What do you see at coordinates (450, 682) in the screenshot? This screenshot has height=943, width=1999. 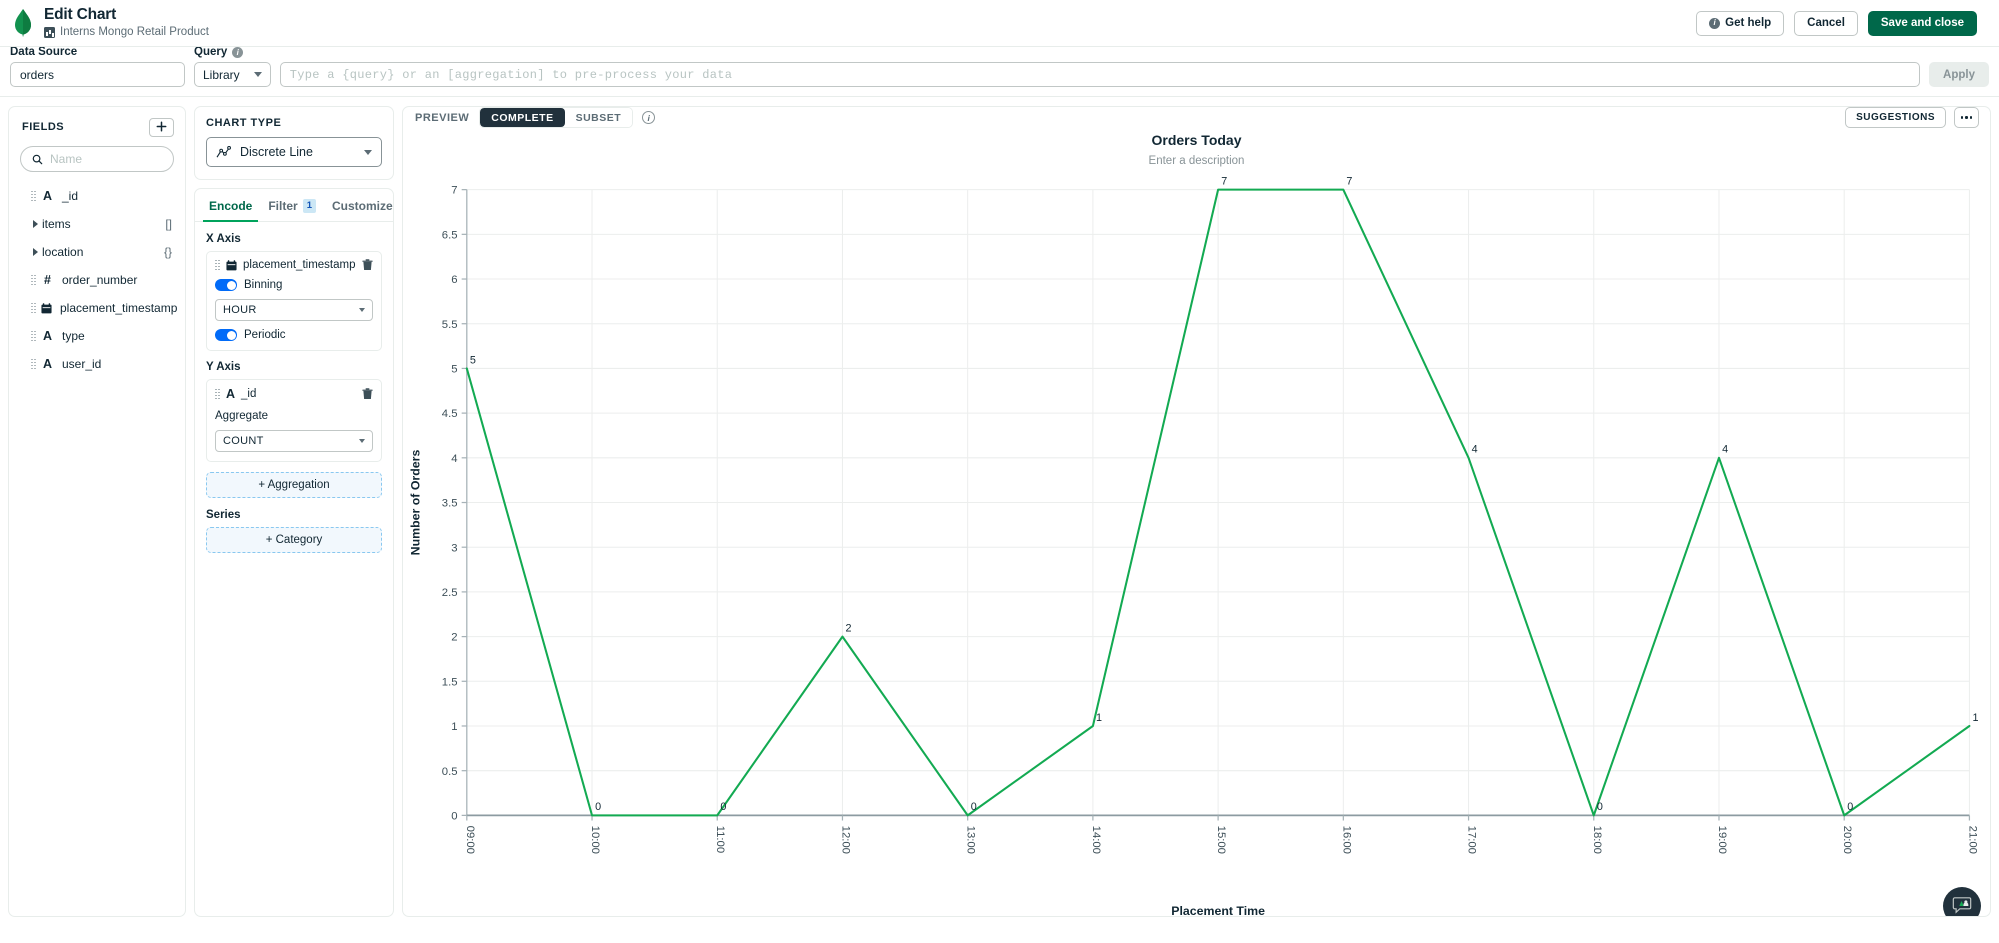 I see `y-tick-label: 1.5` at bounding box center [450, 682].